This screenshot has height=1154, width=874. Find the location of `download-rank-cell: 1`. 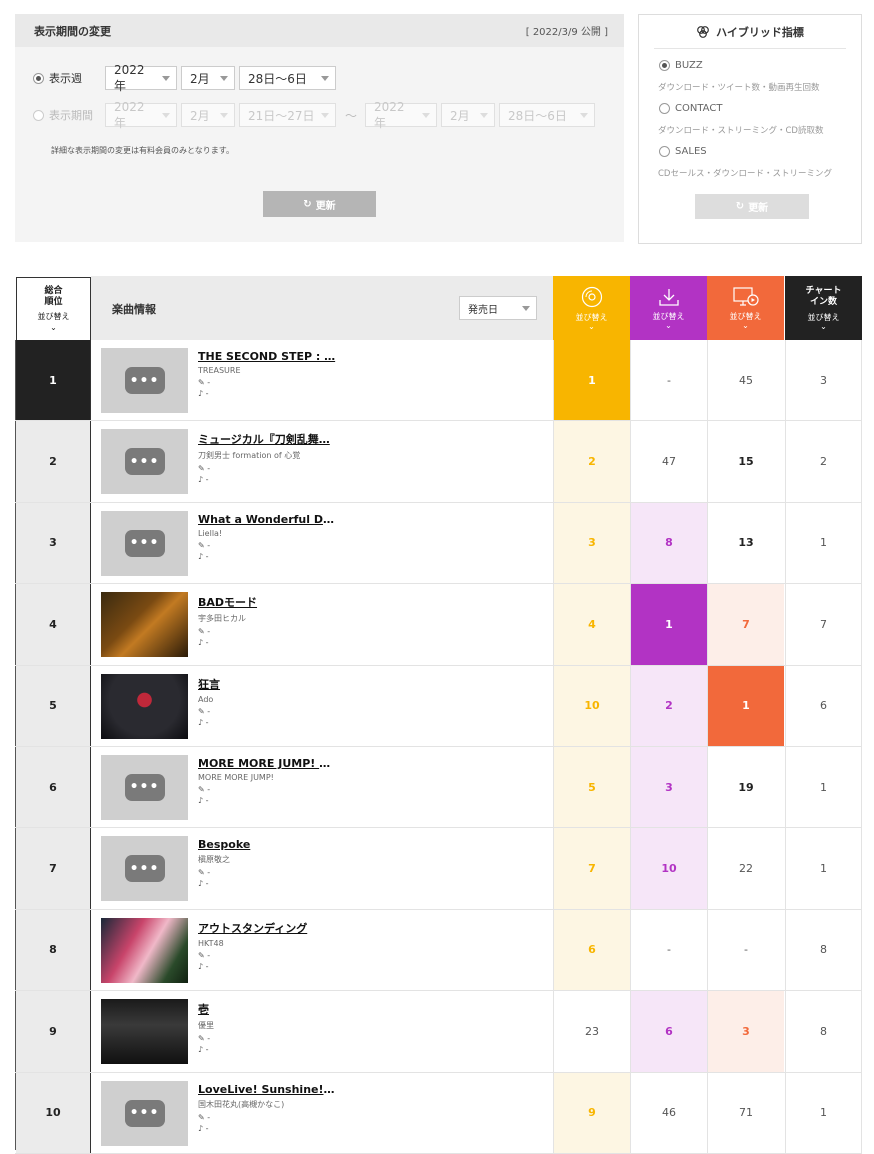

download-rank-cell: 1 is located at coordinates (668, 624).